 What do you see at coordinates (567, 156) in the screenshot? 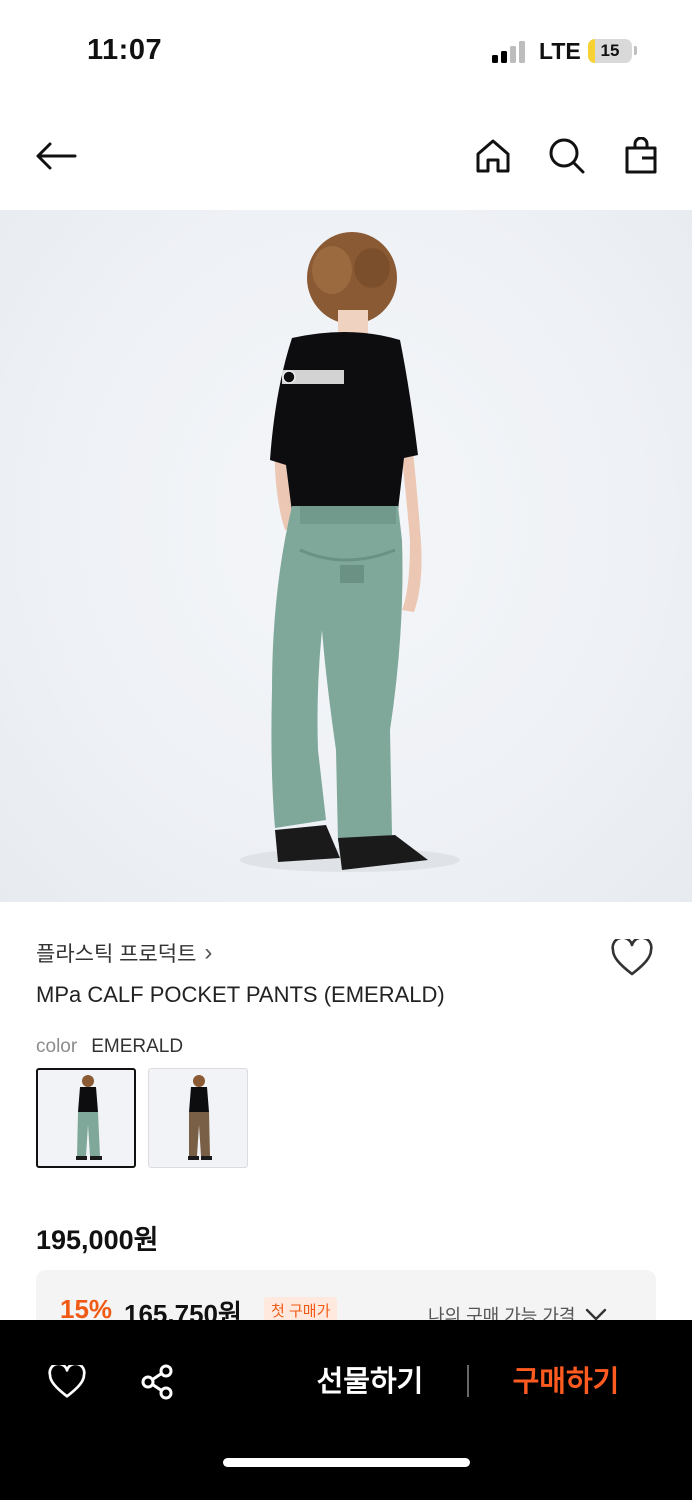
I see `search-icon` at bounding box center [567, 156].